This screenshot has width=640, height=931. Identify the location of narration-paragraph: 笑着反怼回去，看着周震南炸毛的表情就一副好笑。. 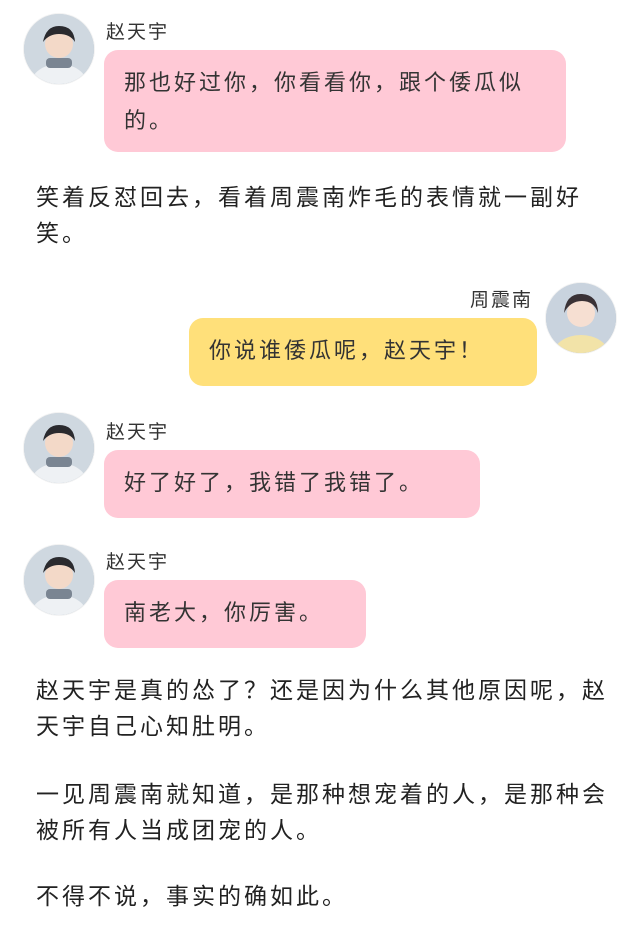
(309, 216).